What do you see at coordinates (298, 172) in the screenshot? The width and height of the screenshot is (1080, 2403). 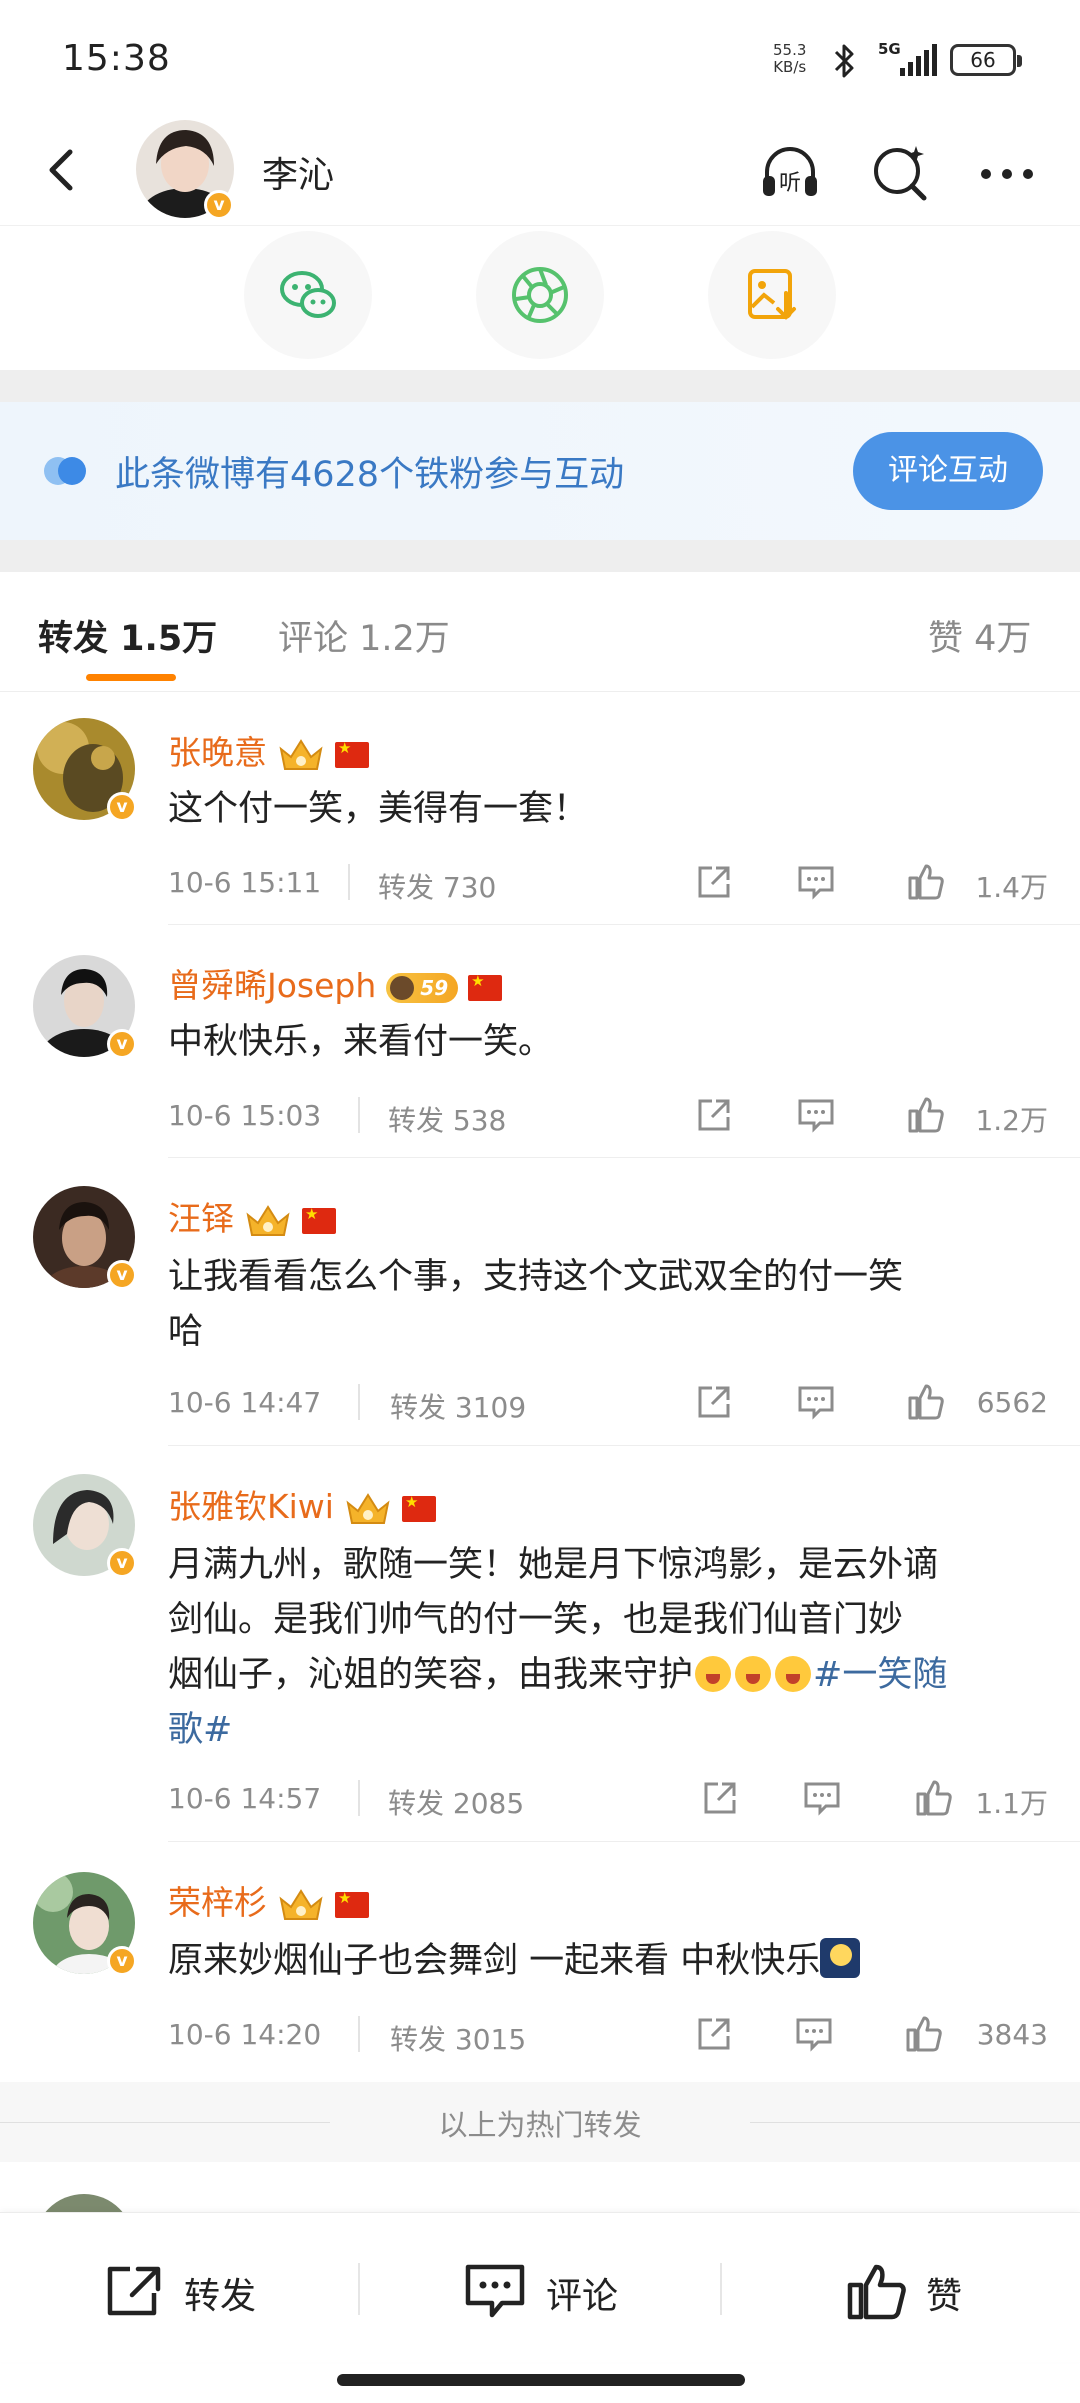 I see `profile-name: 李沁` at bounding box center [298, 172].